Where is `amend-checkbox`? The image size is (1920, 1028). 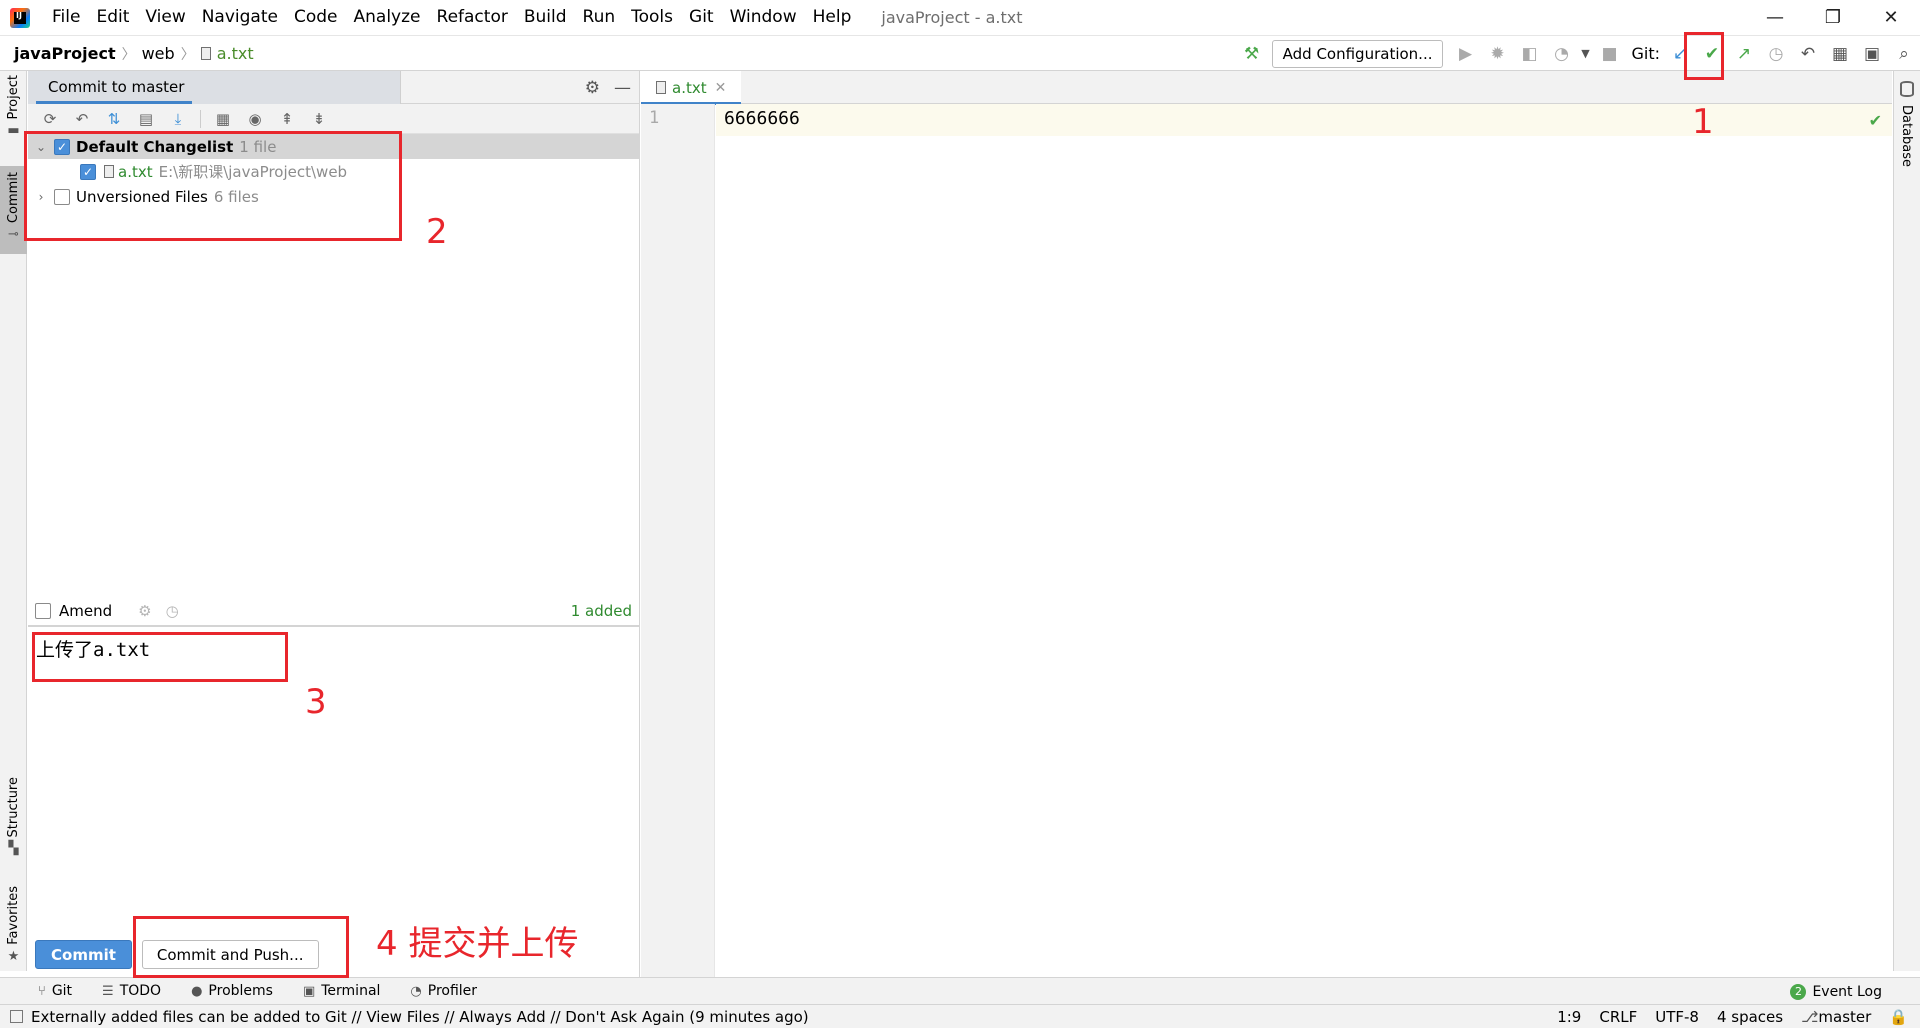 amend-checkbox is located at coordinates (43, 611).